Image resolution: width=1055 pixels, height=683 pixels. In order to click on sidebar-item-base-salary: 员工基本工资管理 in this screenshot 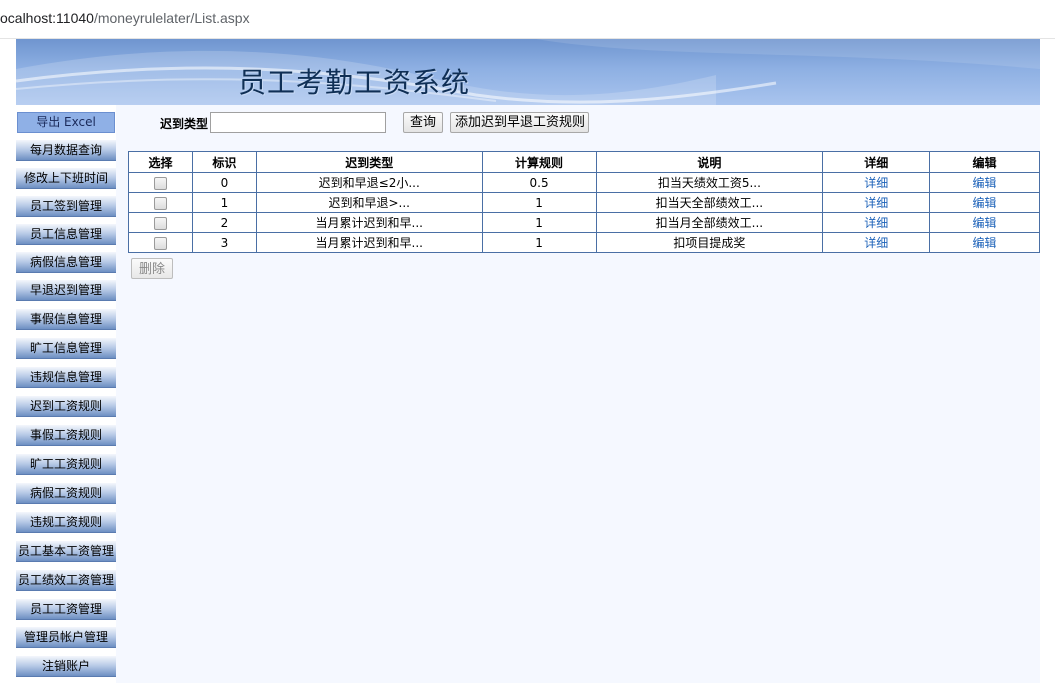, I will do `click(66, 551)`.